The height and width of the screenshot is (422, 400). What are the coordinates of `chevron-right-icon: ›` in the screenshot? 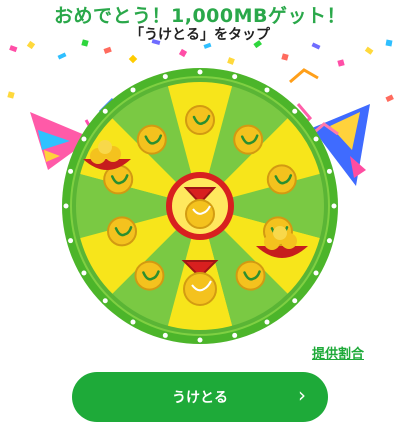 It's located at (302, 395).